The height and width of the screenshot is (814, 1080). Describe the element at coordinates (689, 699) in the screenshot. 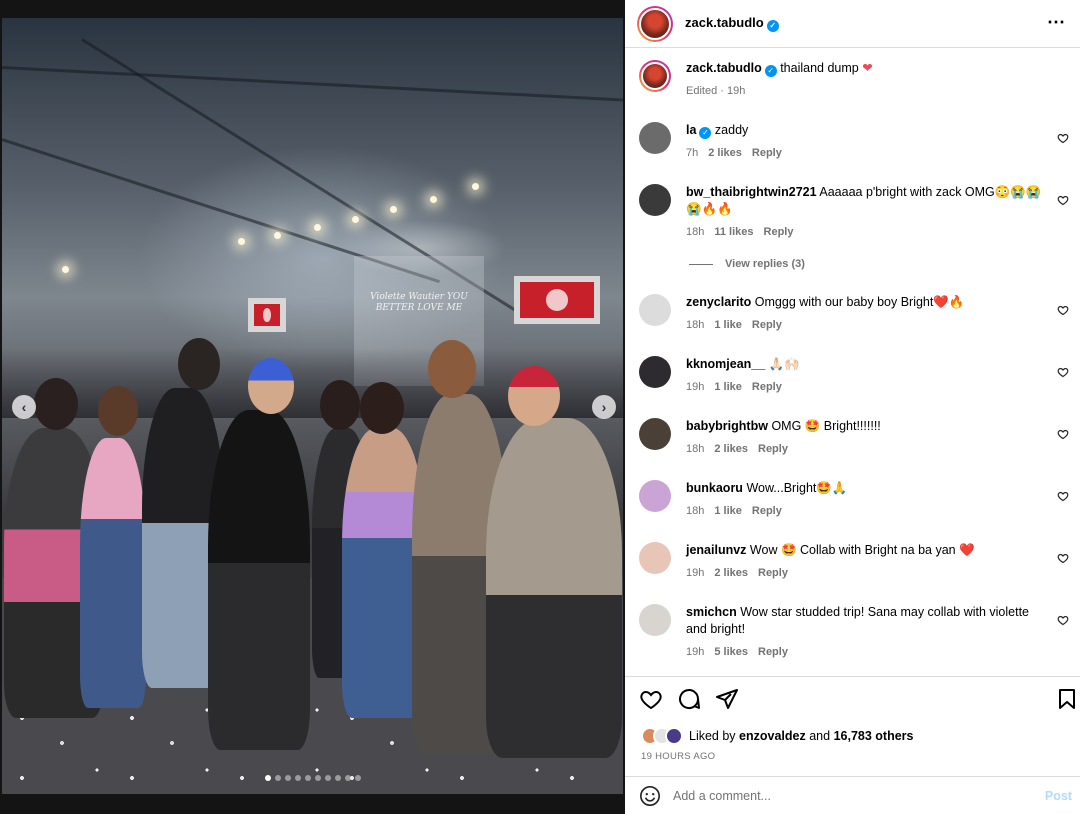

I see `comment-icon` at that location.